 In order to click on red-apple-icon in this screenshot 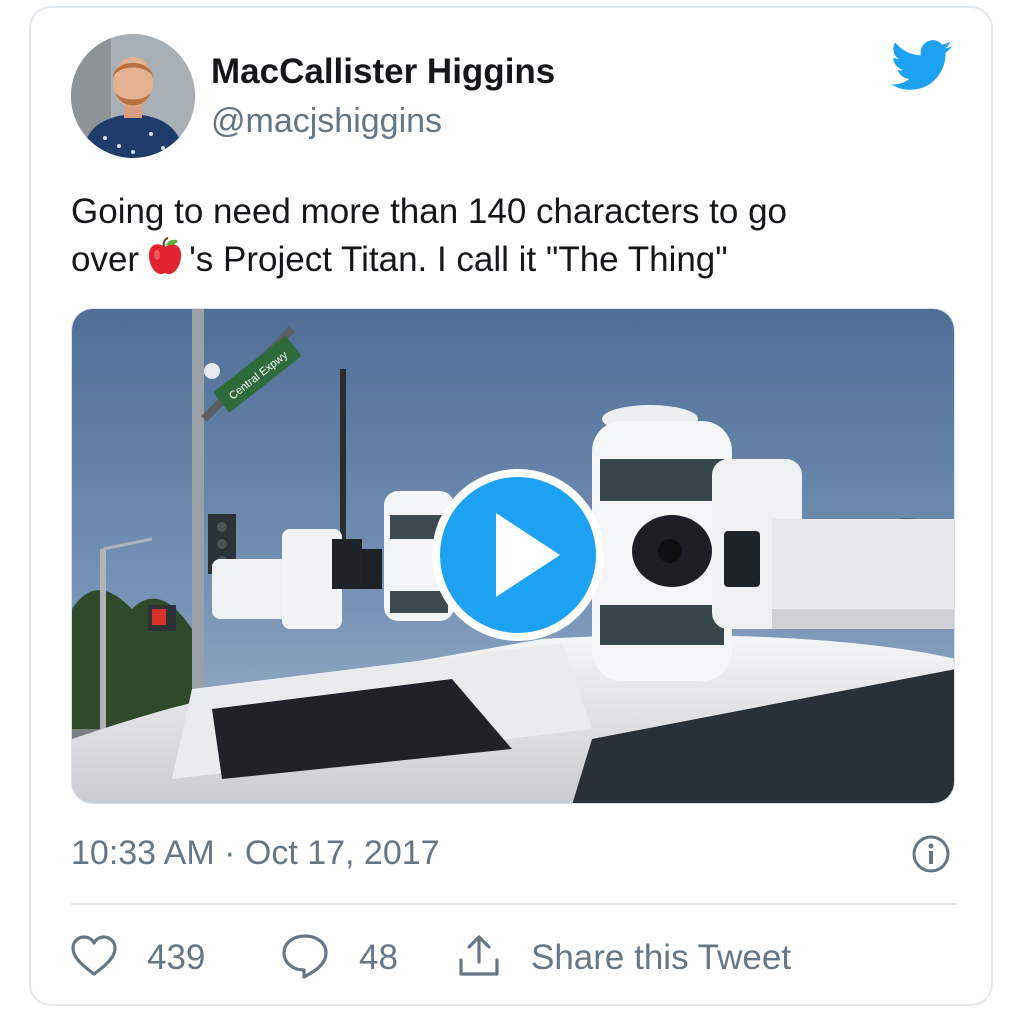, I will do `click(165, 263)`.